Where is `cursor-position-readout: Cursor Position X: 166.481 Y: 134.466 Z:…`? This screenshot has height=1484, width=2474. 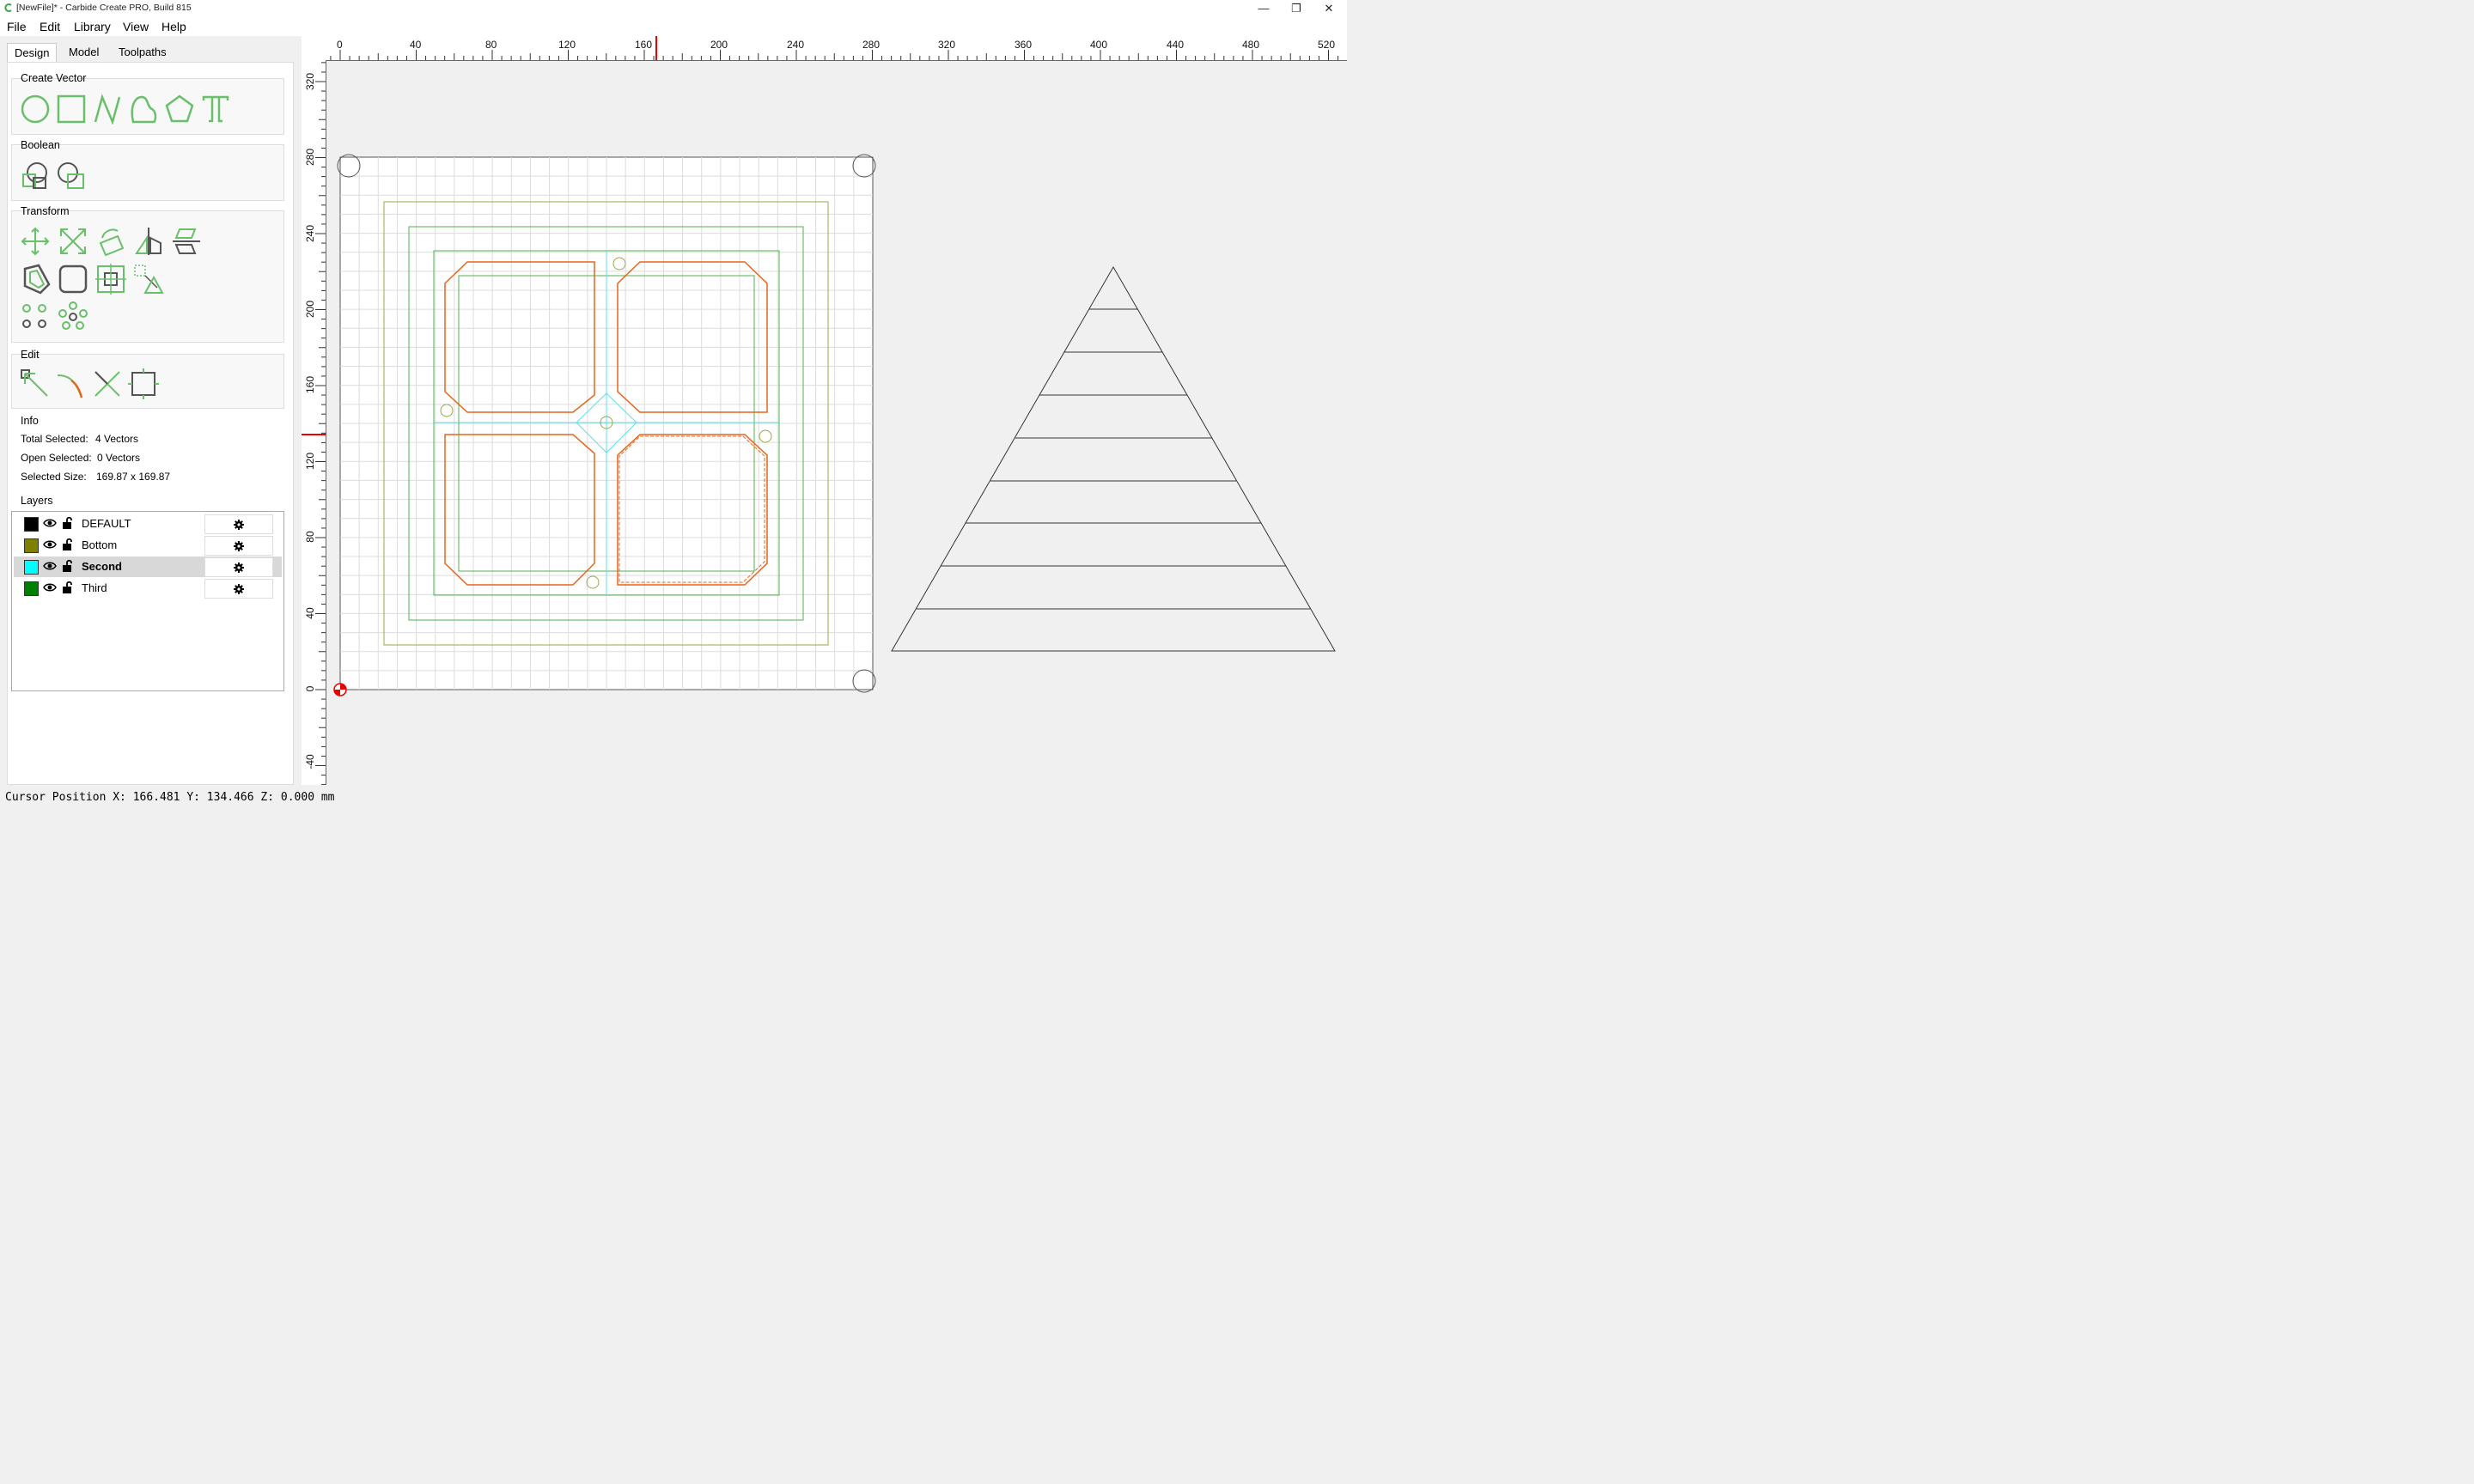 cursor-position-readout: Cursor Position X: 166.481 Y: 134.466 Z:… is located at coordinates (170, 797).